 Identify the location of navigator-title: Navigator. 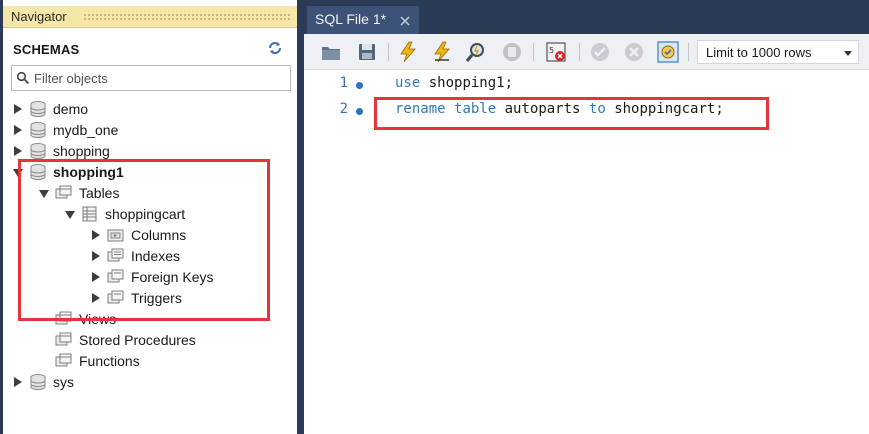
(39, 16).